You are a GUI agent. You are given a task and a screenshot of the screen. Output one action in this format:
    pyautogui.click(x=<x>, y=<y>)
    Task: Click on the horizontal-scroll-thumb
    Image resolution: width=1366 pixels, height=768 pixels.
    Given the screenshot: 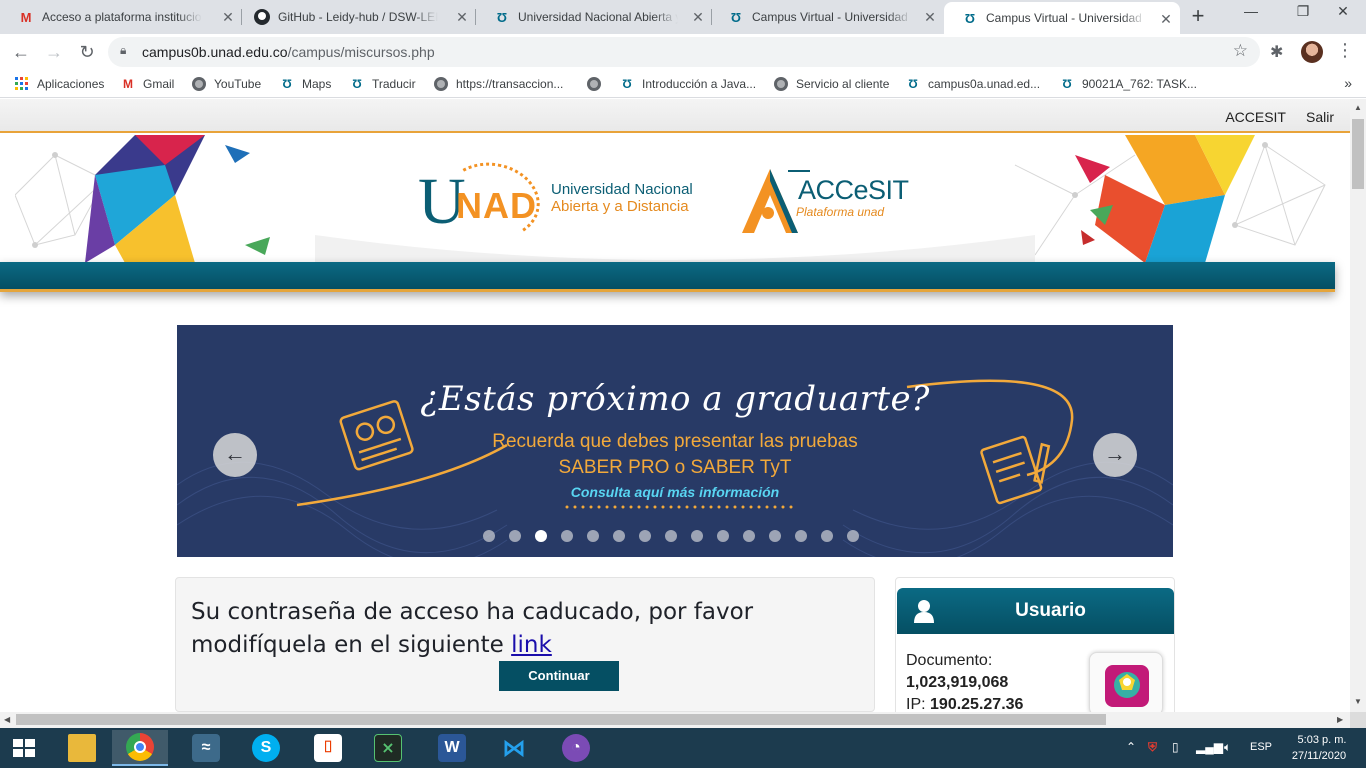 What is the action you would take?
    pyautogui.click(x=561, y=719)
    